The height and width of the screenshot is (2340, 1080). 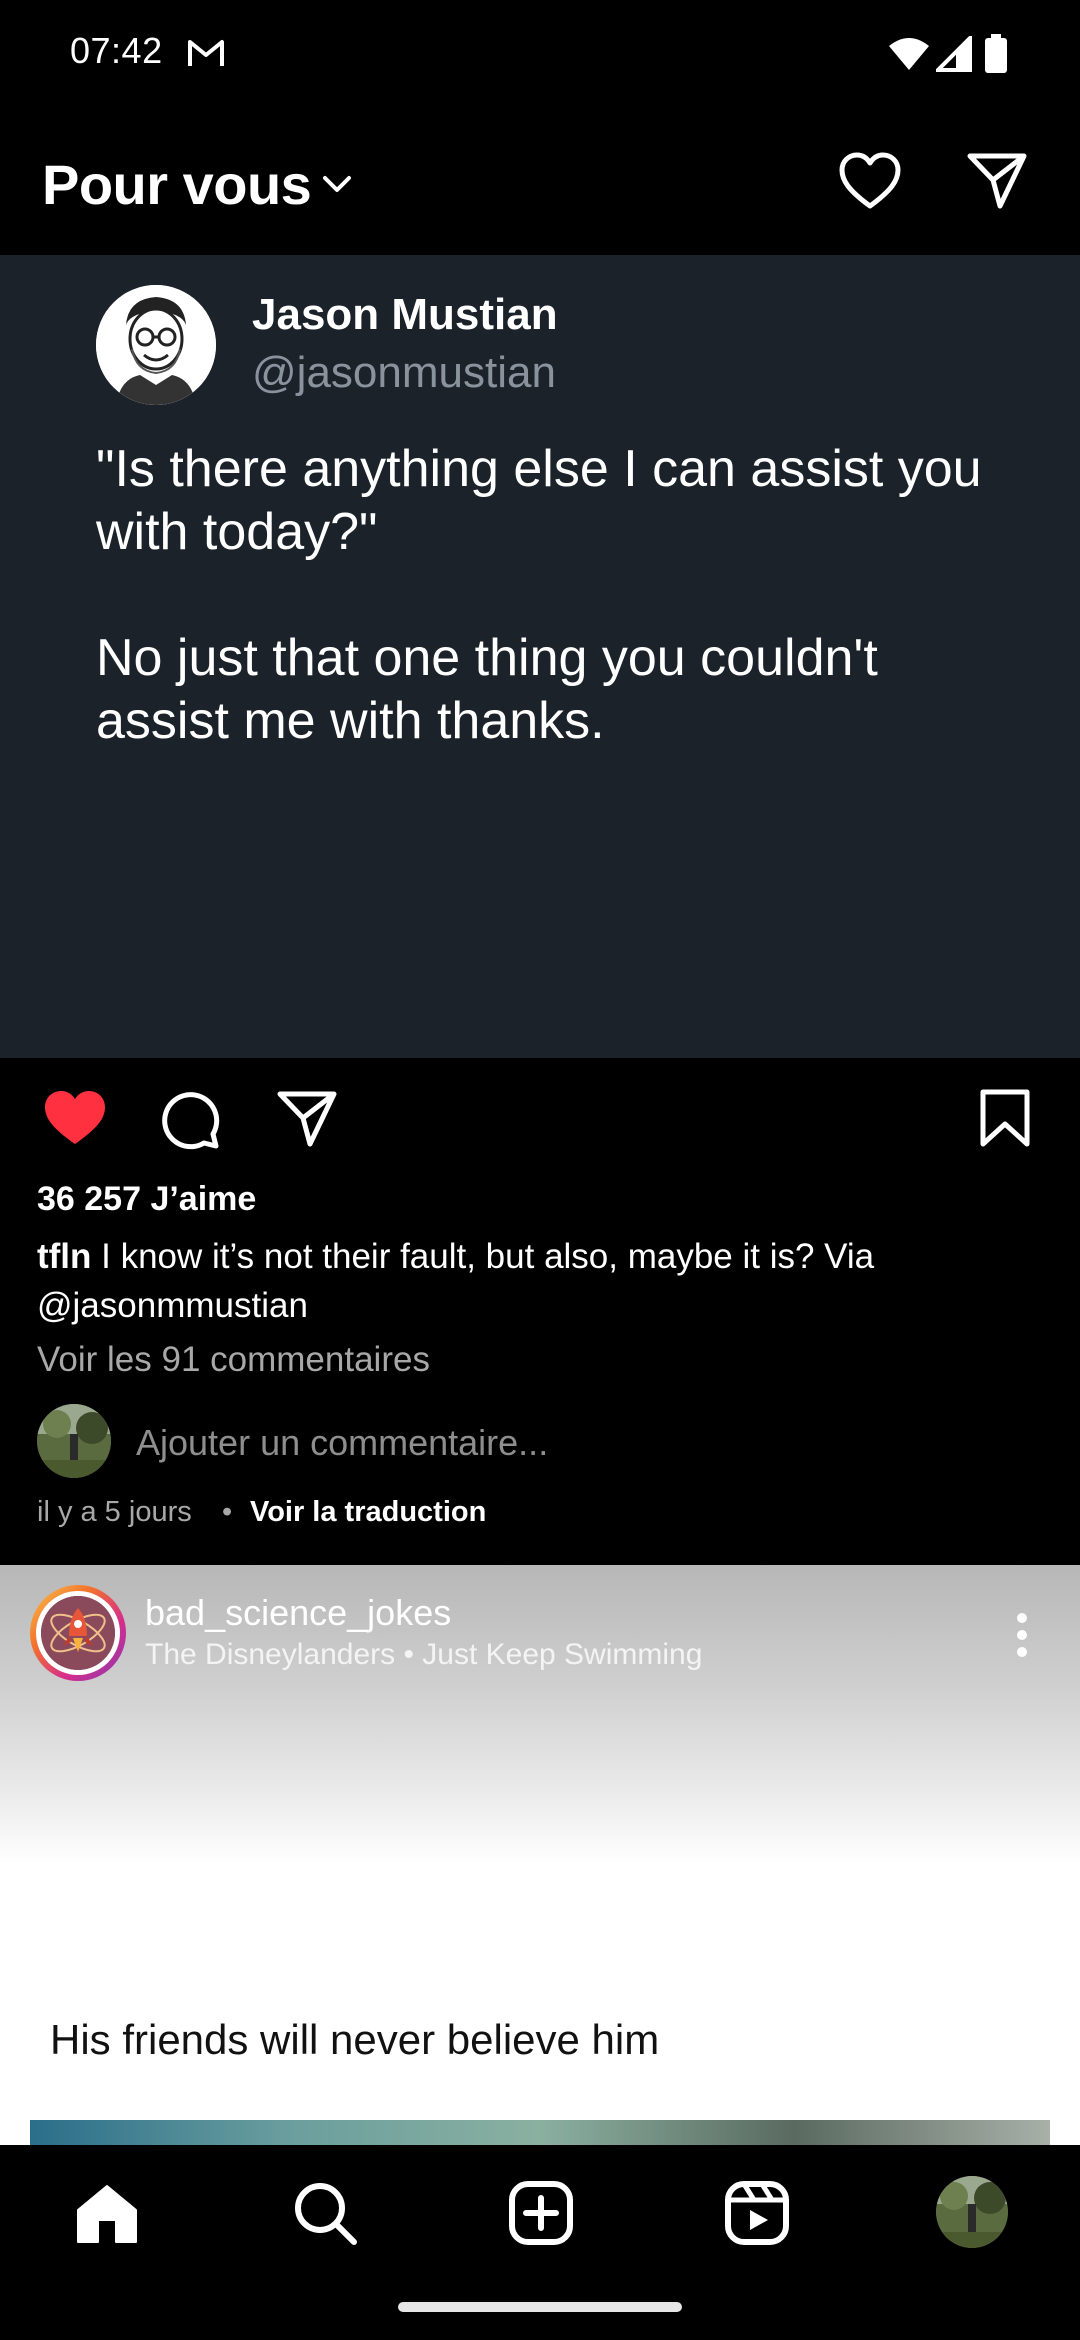 I want to click on status-time: 07:42, so click(x=116, y=50).